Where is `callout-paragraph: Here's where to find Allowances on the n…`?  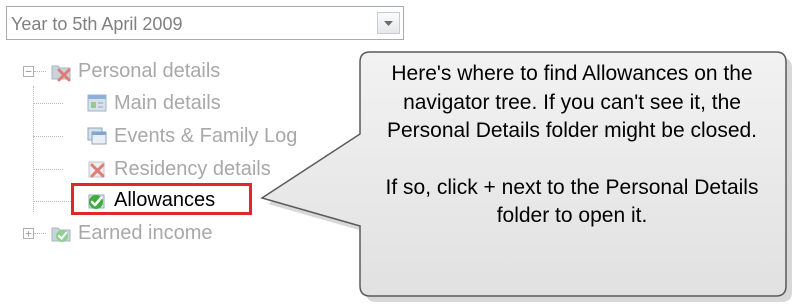
callout-paragraph: Here's where to find Allowances on the n… is located at coordinates (572, 102).